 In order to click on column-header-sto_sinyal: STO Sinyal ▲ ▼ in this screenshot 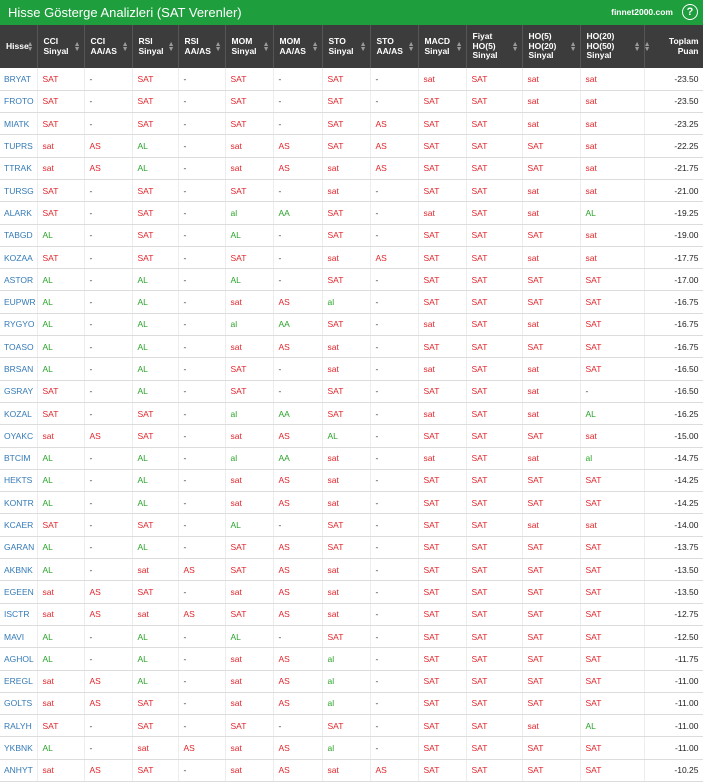, I will do `click(346, 46)`.